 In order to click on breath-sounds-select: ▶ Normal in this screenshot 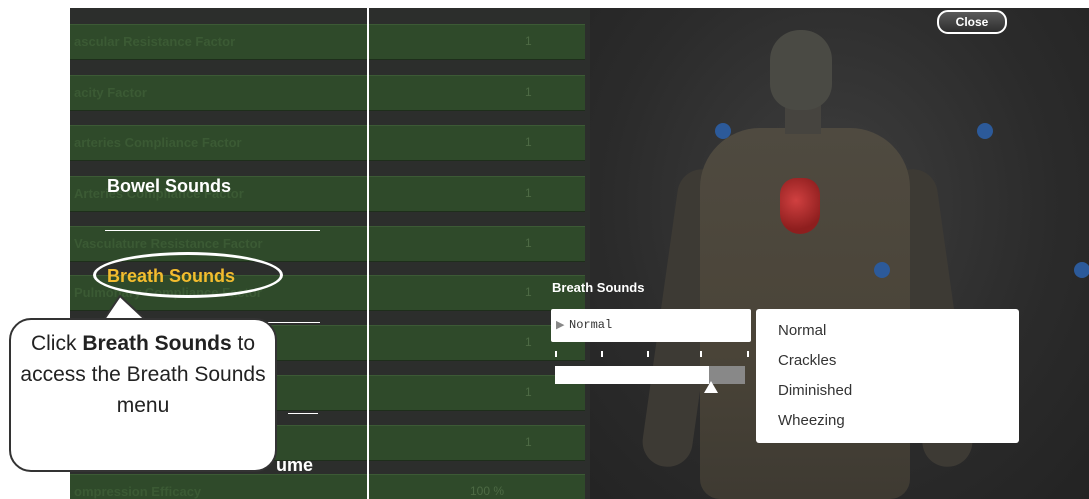, I will do `click(651, 325)`.